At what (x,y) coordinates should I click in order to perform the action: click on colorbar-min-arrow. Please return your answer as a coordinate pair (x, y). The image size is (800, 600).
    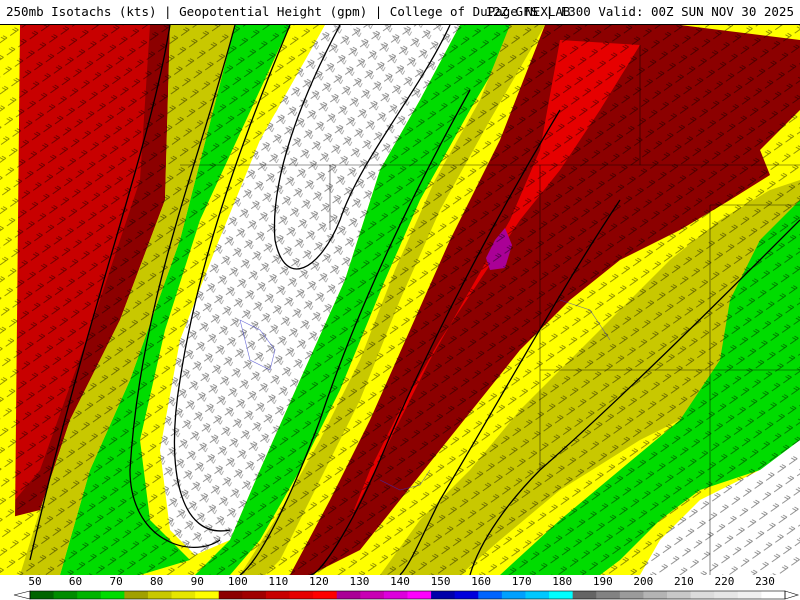
    Looking at the image, I should click on (22, 595).